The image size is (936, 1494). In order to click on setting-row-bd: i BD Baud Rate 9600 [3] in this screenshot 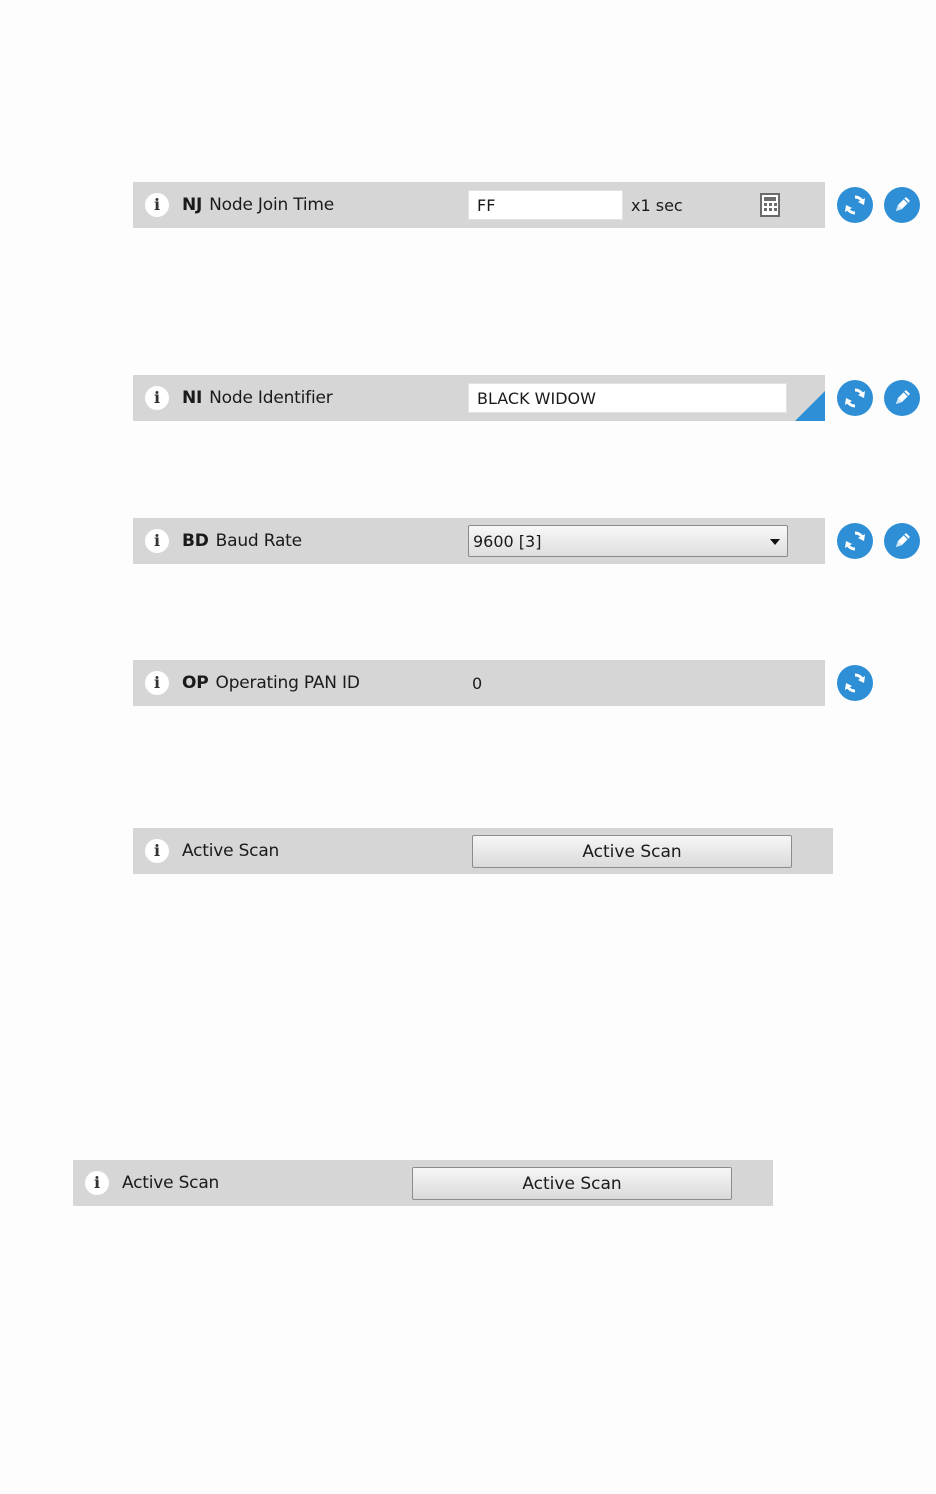, I will do `click(479, 541)`.